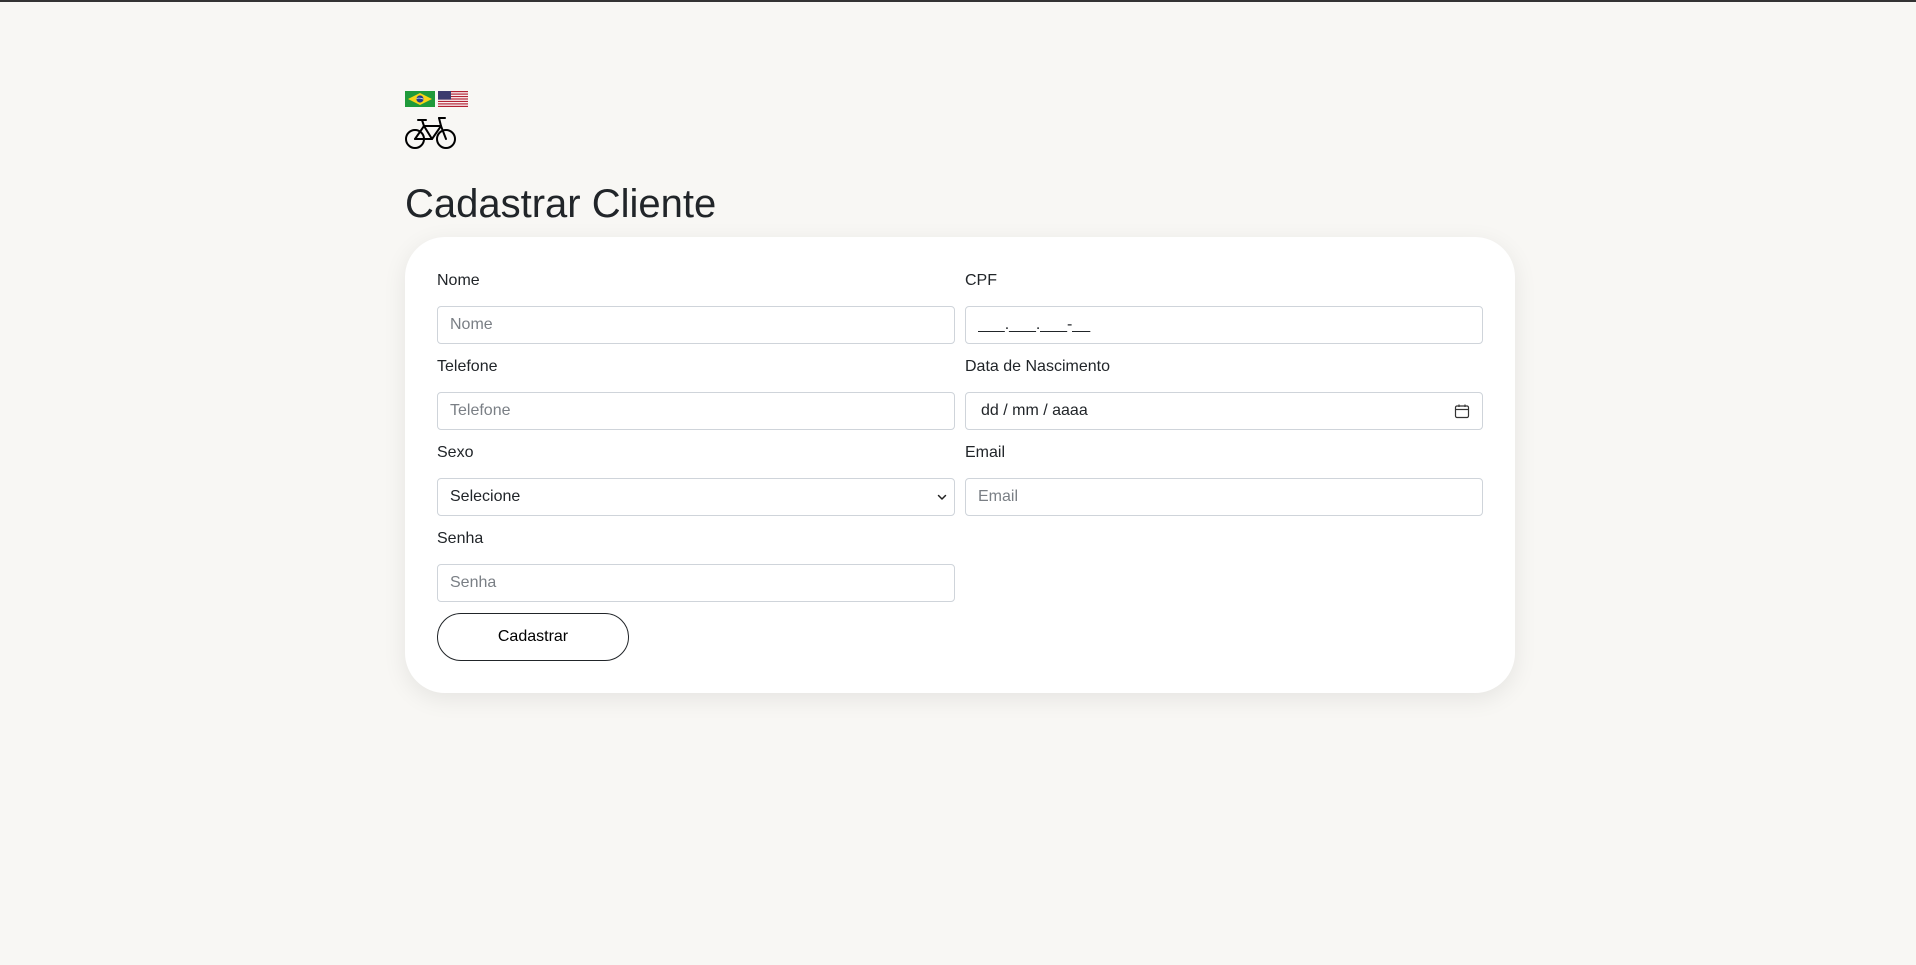  Describe the element at coordinates (455, 452) in the screenshot. I see `sexo-label: Sexo` at that location.